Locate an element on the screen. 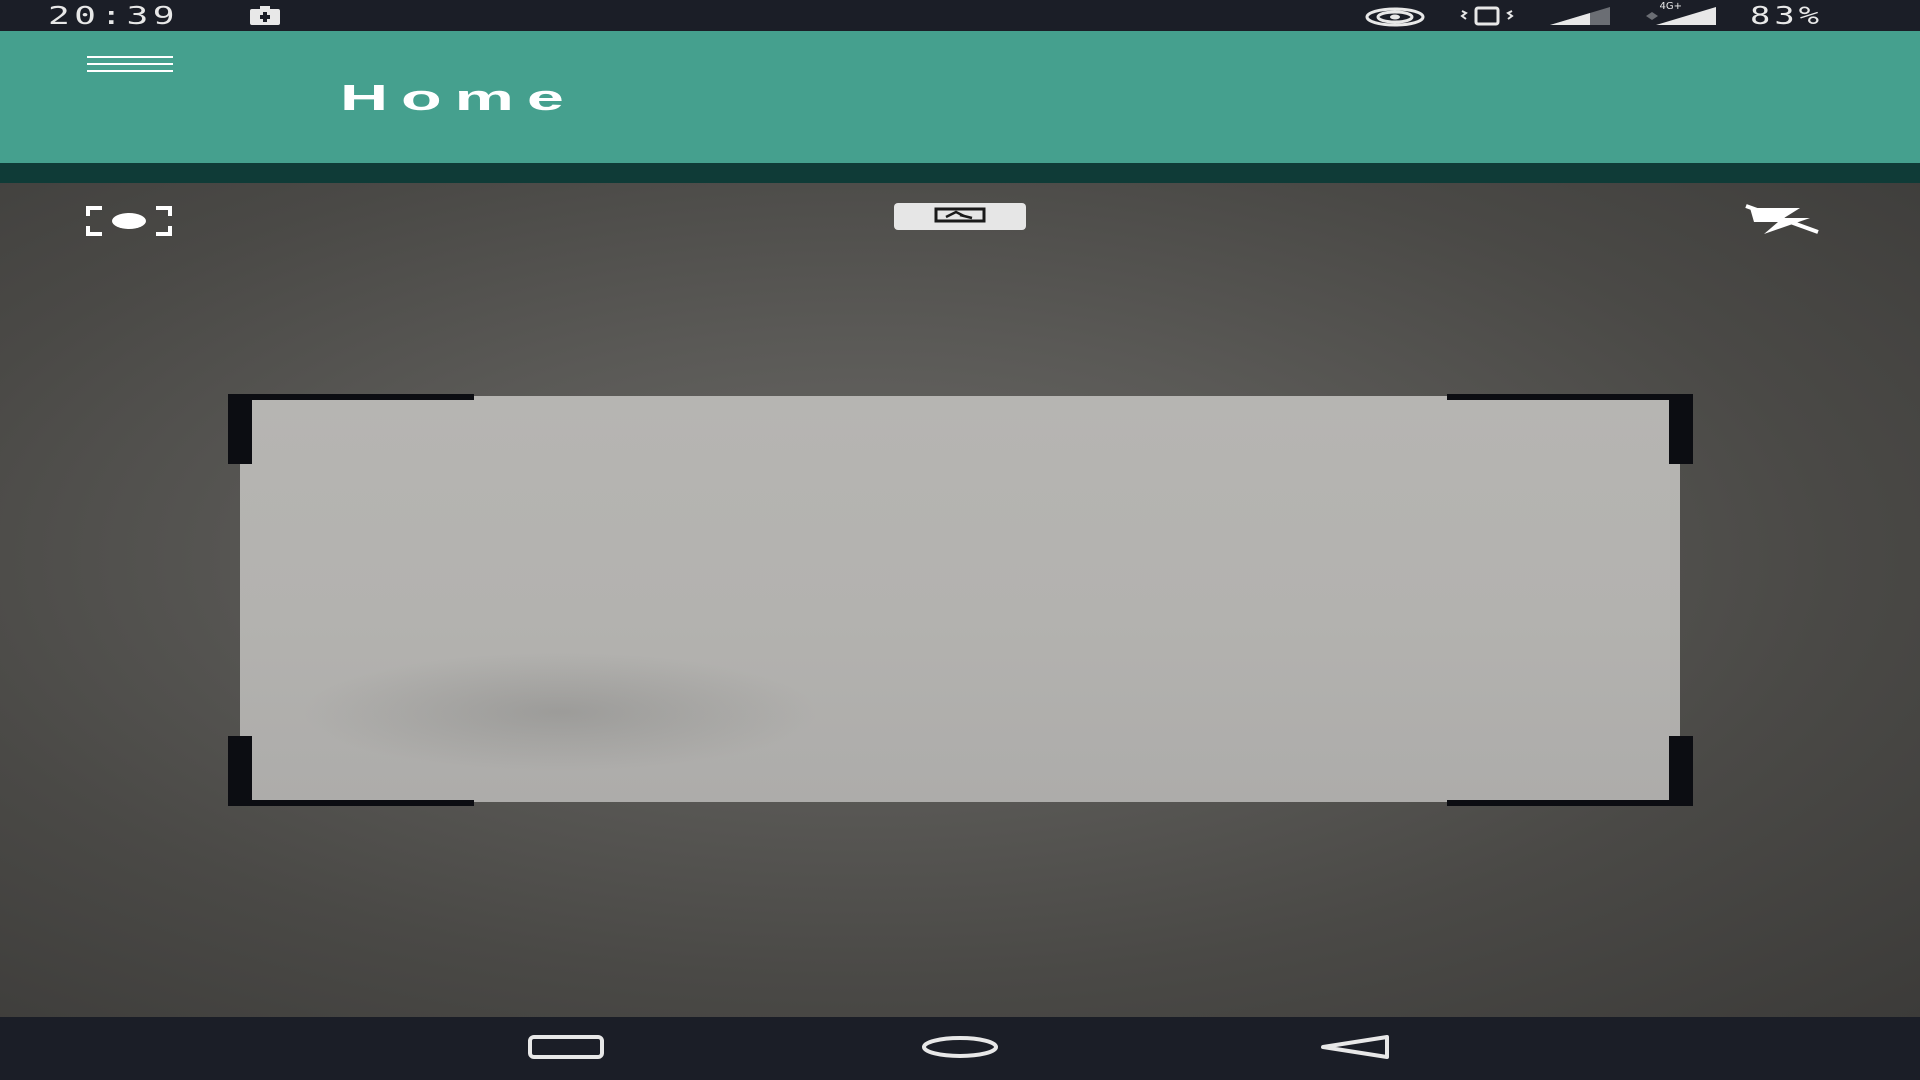 This screenshot has width=1920, height=1080. focus-icon is located at coordinates (129, 223).